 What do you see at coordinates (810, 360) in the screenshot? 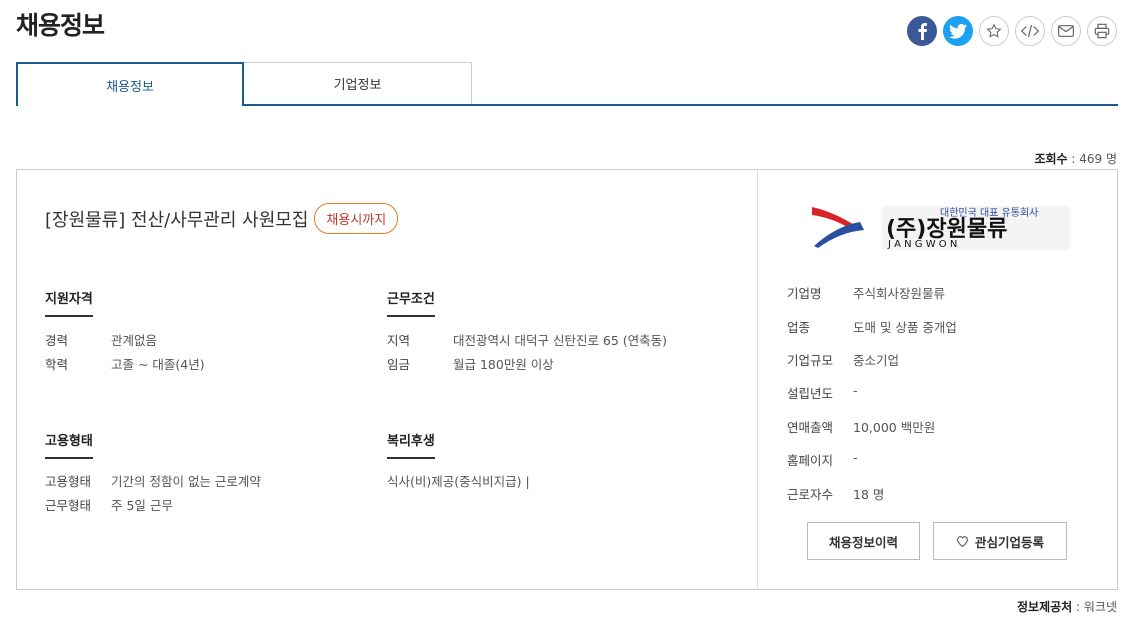
I see `info-key: 기업규모` at bounding box center [810, 360].